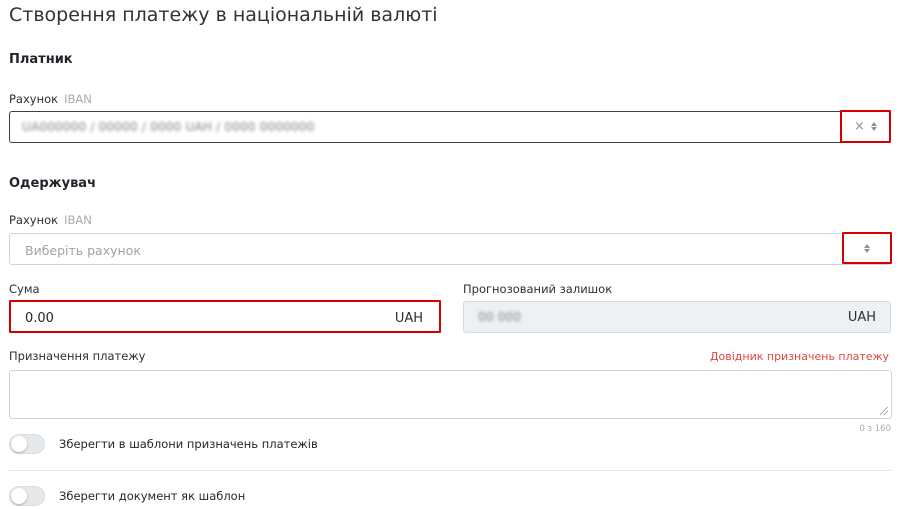 The height and width of the screenshot is (509, 901). Describe the element at coordinates (78, 99) in the screenshot. I see `payer-account-hint: IBAN` at that location.